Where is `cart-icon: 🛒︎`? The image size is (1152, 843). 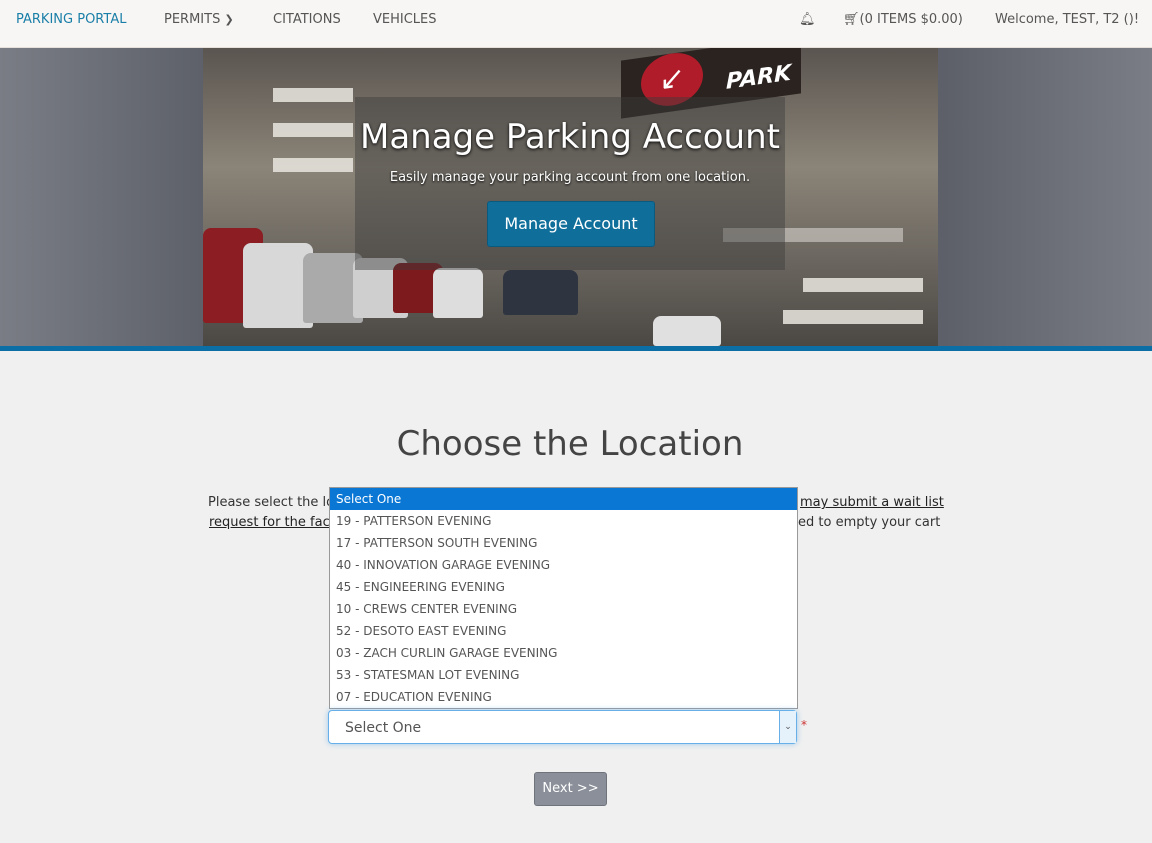 cart-icon: 🛒︎ is located at coordinates (851, 19).